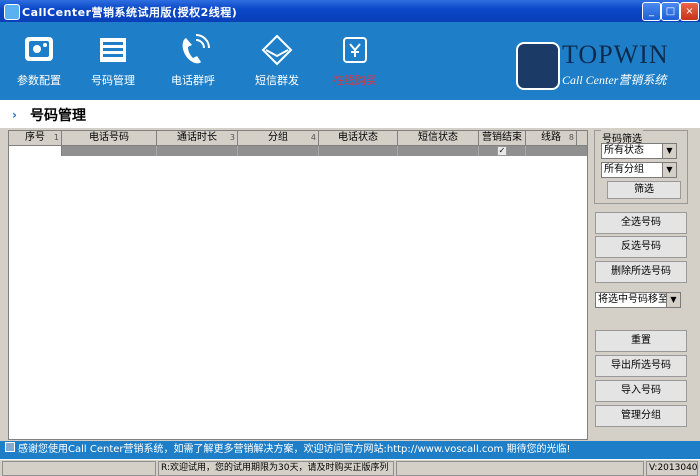  What do you see at coordinates (14, 115) in the screenshot?
I see `chevron-right-icon: ›` at bounding box center [14, 115].